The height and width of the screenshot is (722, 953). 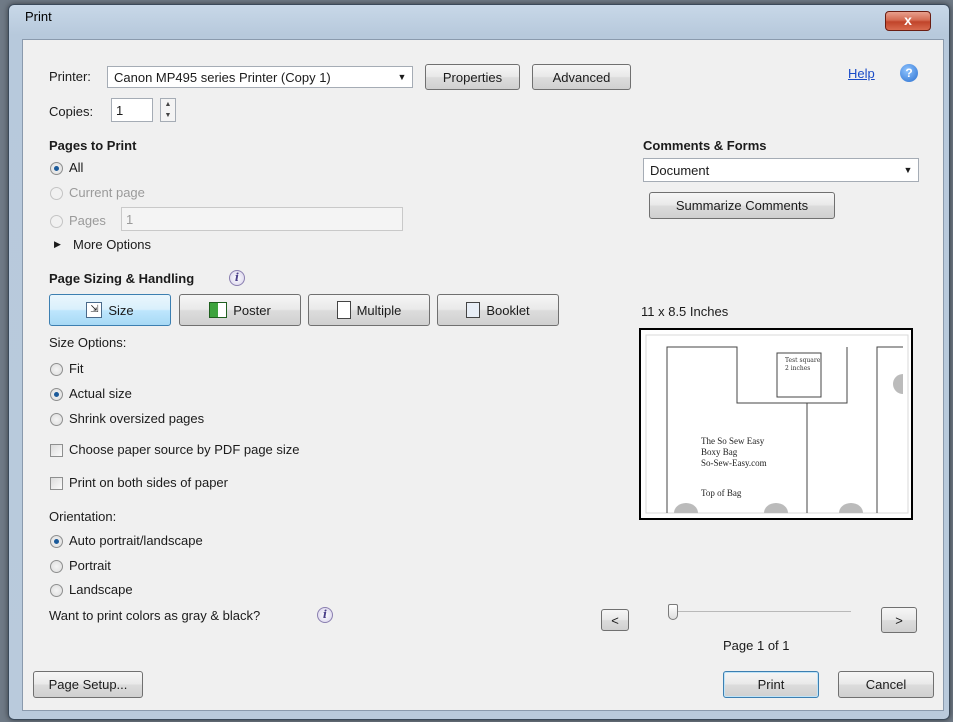 What do you see at coordinates (101, 589) in the screenshot?
I see `landscape-label: Landscape` at bounding box center [101, 589].